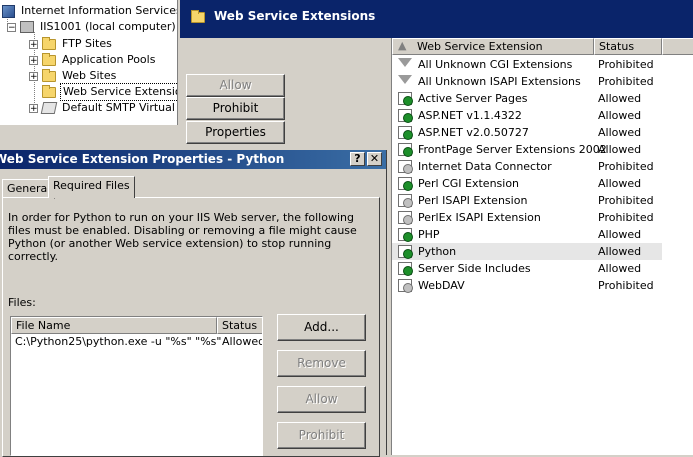  What do you see at coordinates (429, 234) in the screenshot?
I see `extension-name: PHP` at bounding box center [429, 234].